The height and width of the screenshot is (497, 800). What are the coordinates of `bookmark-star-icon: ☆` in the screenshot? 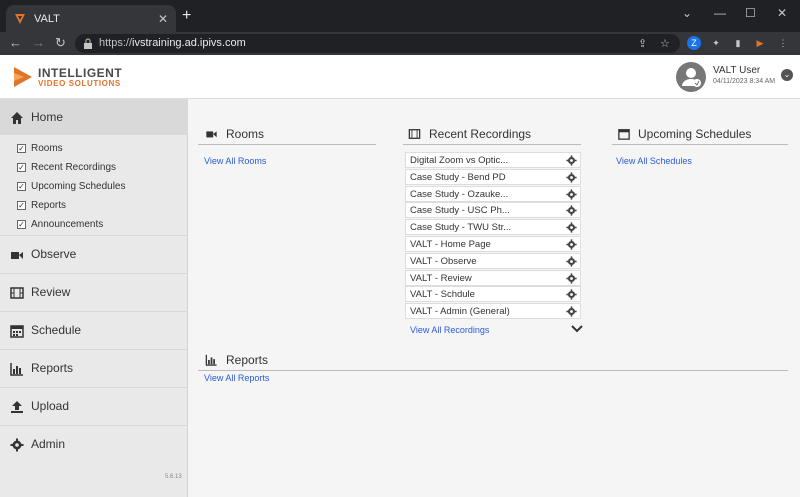 It's located at (665, 43).